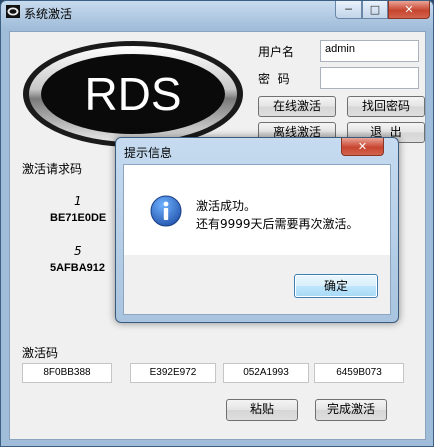 The width and height of the screenshot is (434, 447). I want to click on minimize-icon: ─, so click(348, 9).